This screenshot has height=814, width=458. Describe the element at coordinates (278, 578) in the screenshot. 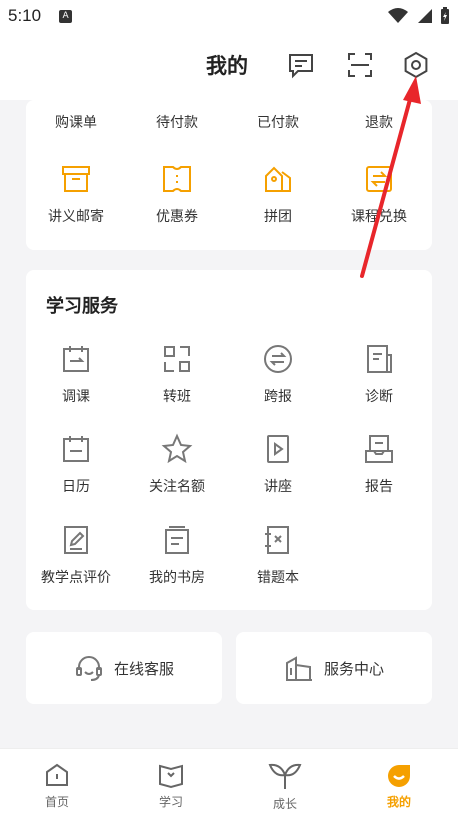

I see `learning-label: 错题本` at that location.